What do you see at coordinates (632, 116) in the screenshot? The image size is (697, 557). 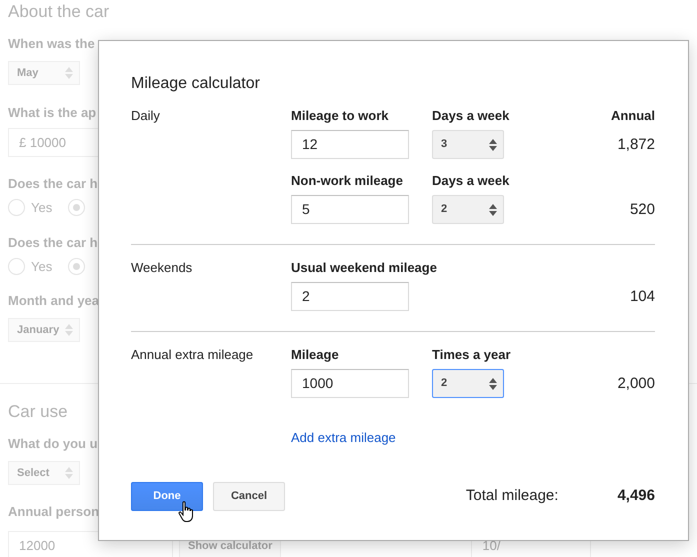 I see `column-header: Annual` at bounding box center [632, 116].